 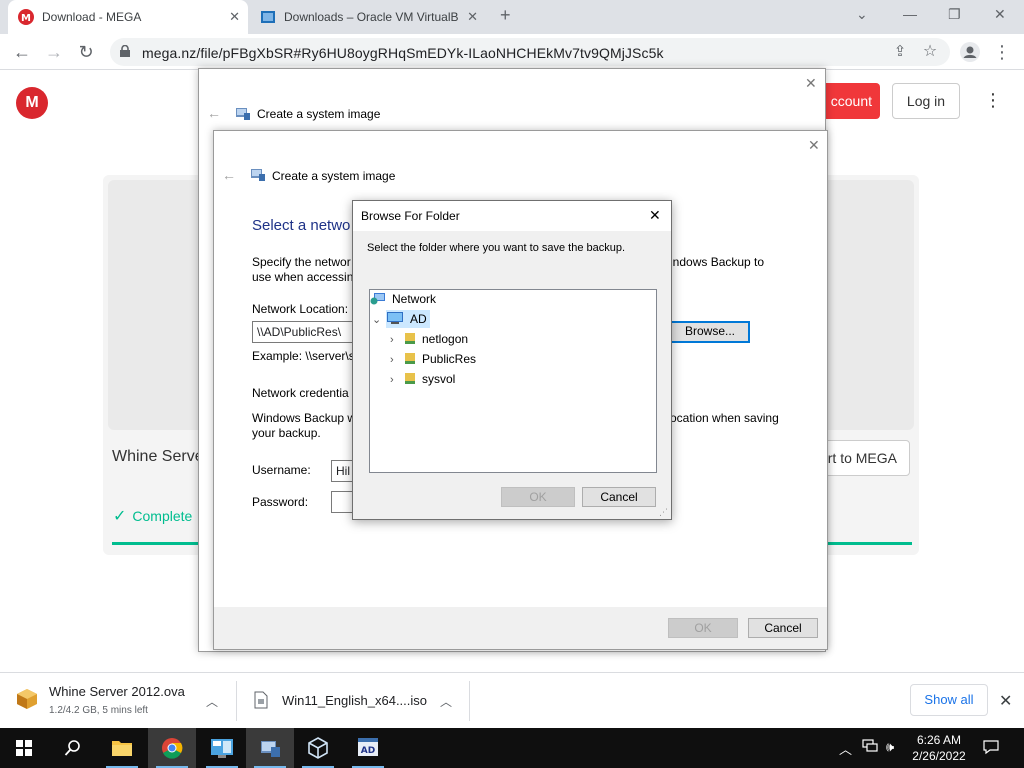 I want to click on ad-users-taskbar-item: AD, so click(x=368, y=748).